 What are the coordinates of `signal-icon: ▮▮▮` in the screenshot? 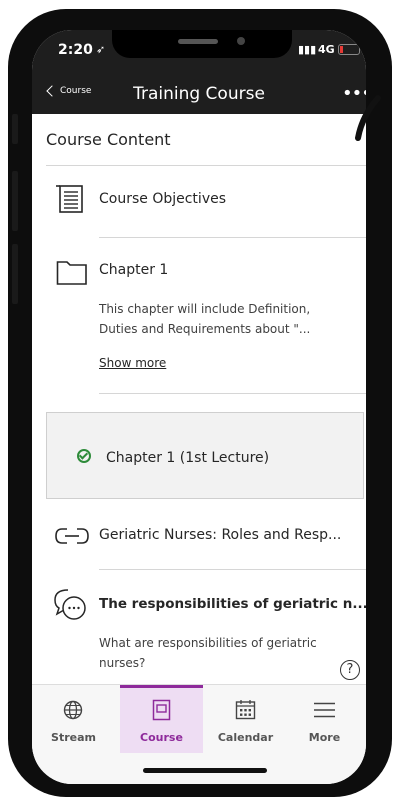 It's located at (307, 49).